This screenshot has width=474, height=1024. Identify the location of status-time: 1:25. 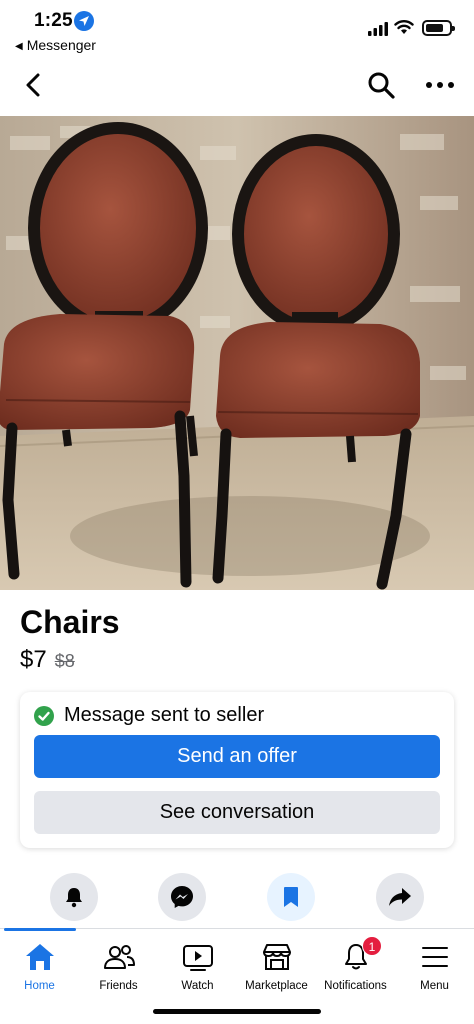
(53, 20).